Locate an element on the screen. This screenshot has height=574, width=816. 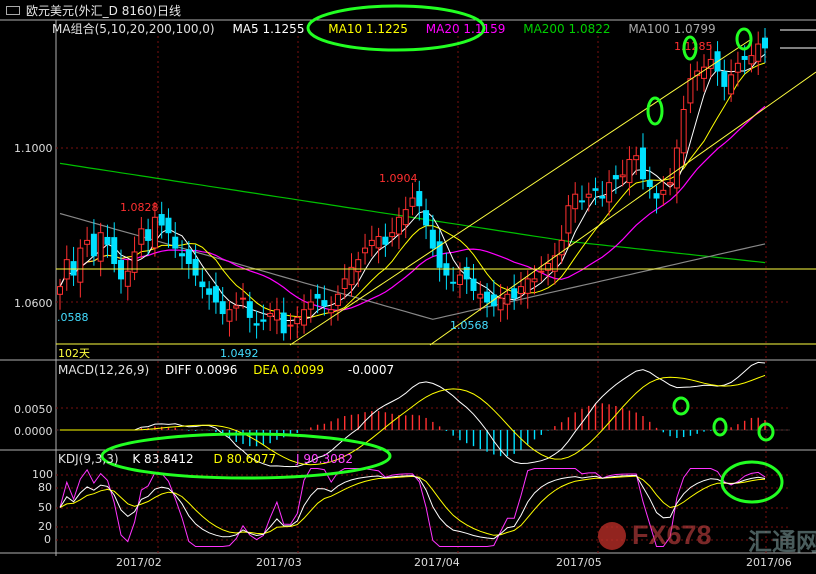
y-tick-label: 1.1000 is located at coordinates (33, 148).